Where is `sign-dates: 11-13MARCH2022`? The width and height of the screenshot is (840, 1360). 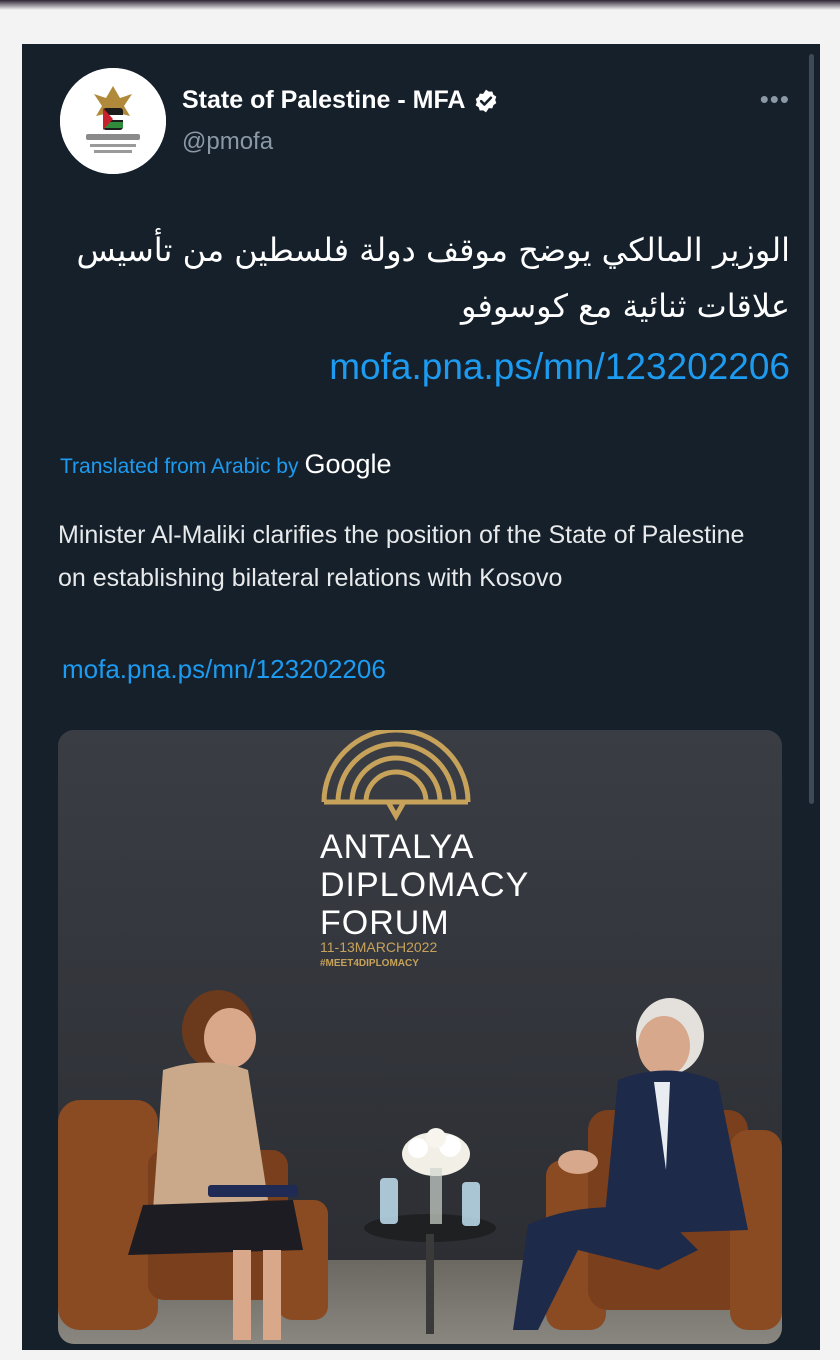
sign-dates: 11-13MARCH2022 is located at coordinates (378, 947).